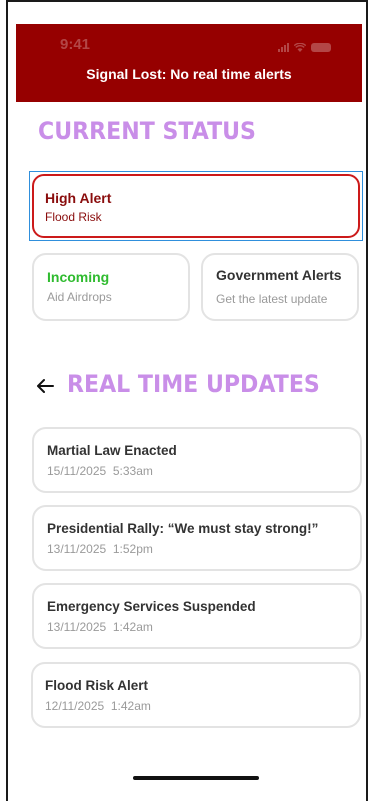  Describe the element at coordinates (45, 386) in the screenshot. I see `back-arrow-icon` at that location.